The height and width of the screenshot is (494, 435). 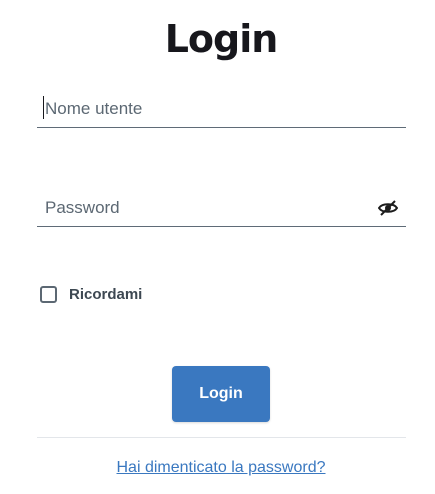 What do you see at coordinates (221, 39) in the screenshot?
I see `page-title: Login` at bounding box center [221, 39].